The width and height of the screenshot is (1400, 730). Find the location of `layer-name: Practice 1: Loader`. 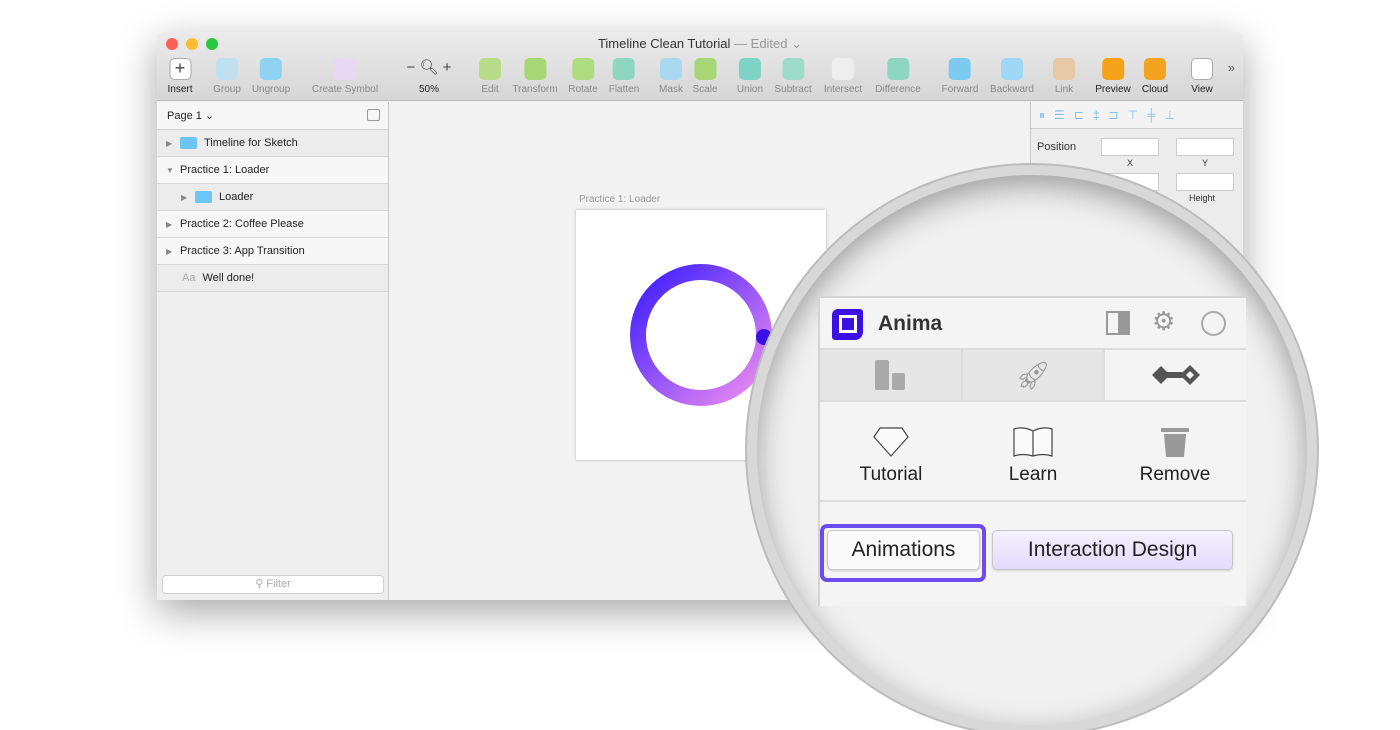

layer-name: Practice 1: Loader is located at coordinates (225, 170).